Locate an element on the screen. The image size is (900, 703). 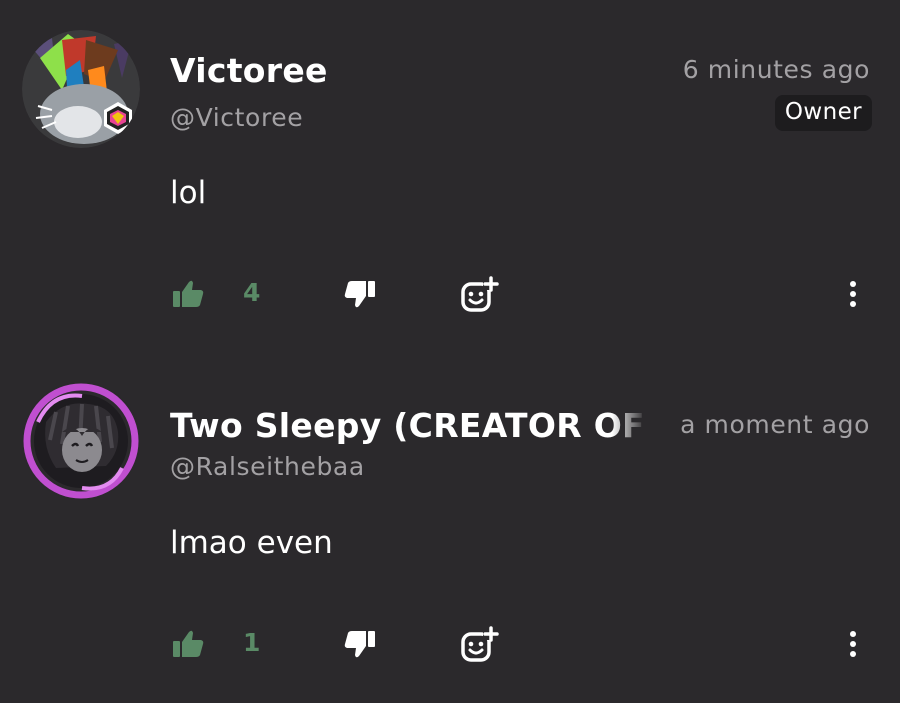
comment-actions: 4 is located at coordinates (450, 294).